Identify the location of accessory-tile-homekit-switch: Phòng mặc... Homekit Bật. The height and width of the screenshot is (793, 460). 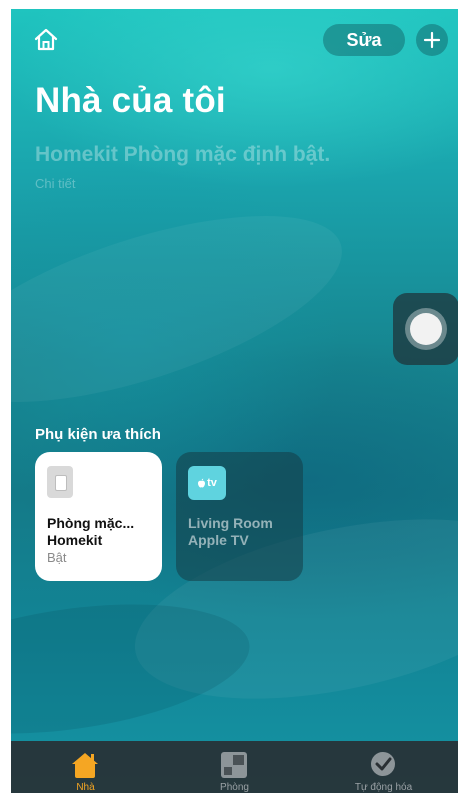
(98, 516).